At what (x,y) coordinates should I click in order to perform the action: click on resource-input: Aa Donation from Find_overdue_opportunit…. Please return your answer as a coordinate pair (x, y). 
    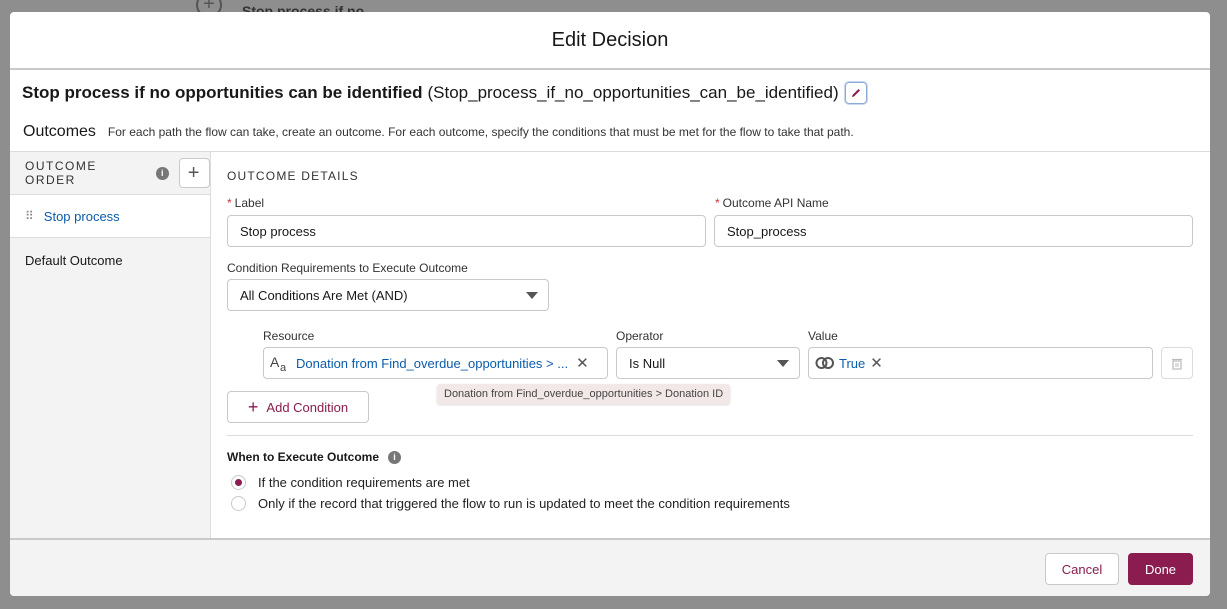
    Looking at the image, I should click on (435, 363).